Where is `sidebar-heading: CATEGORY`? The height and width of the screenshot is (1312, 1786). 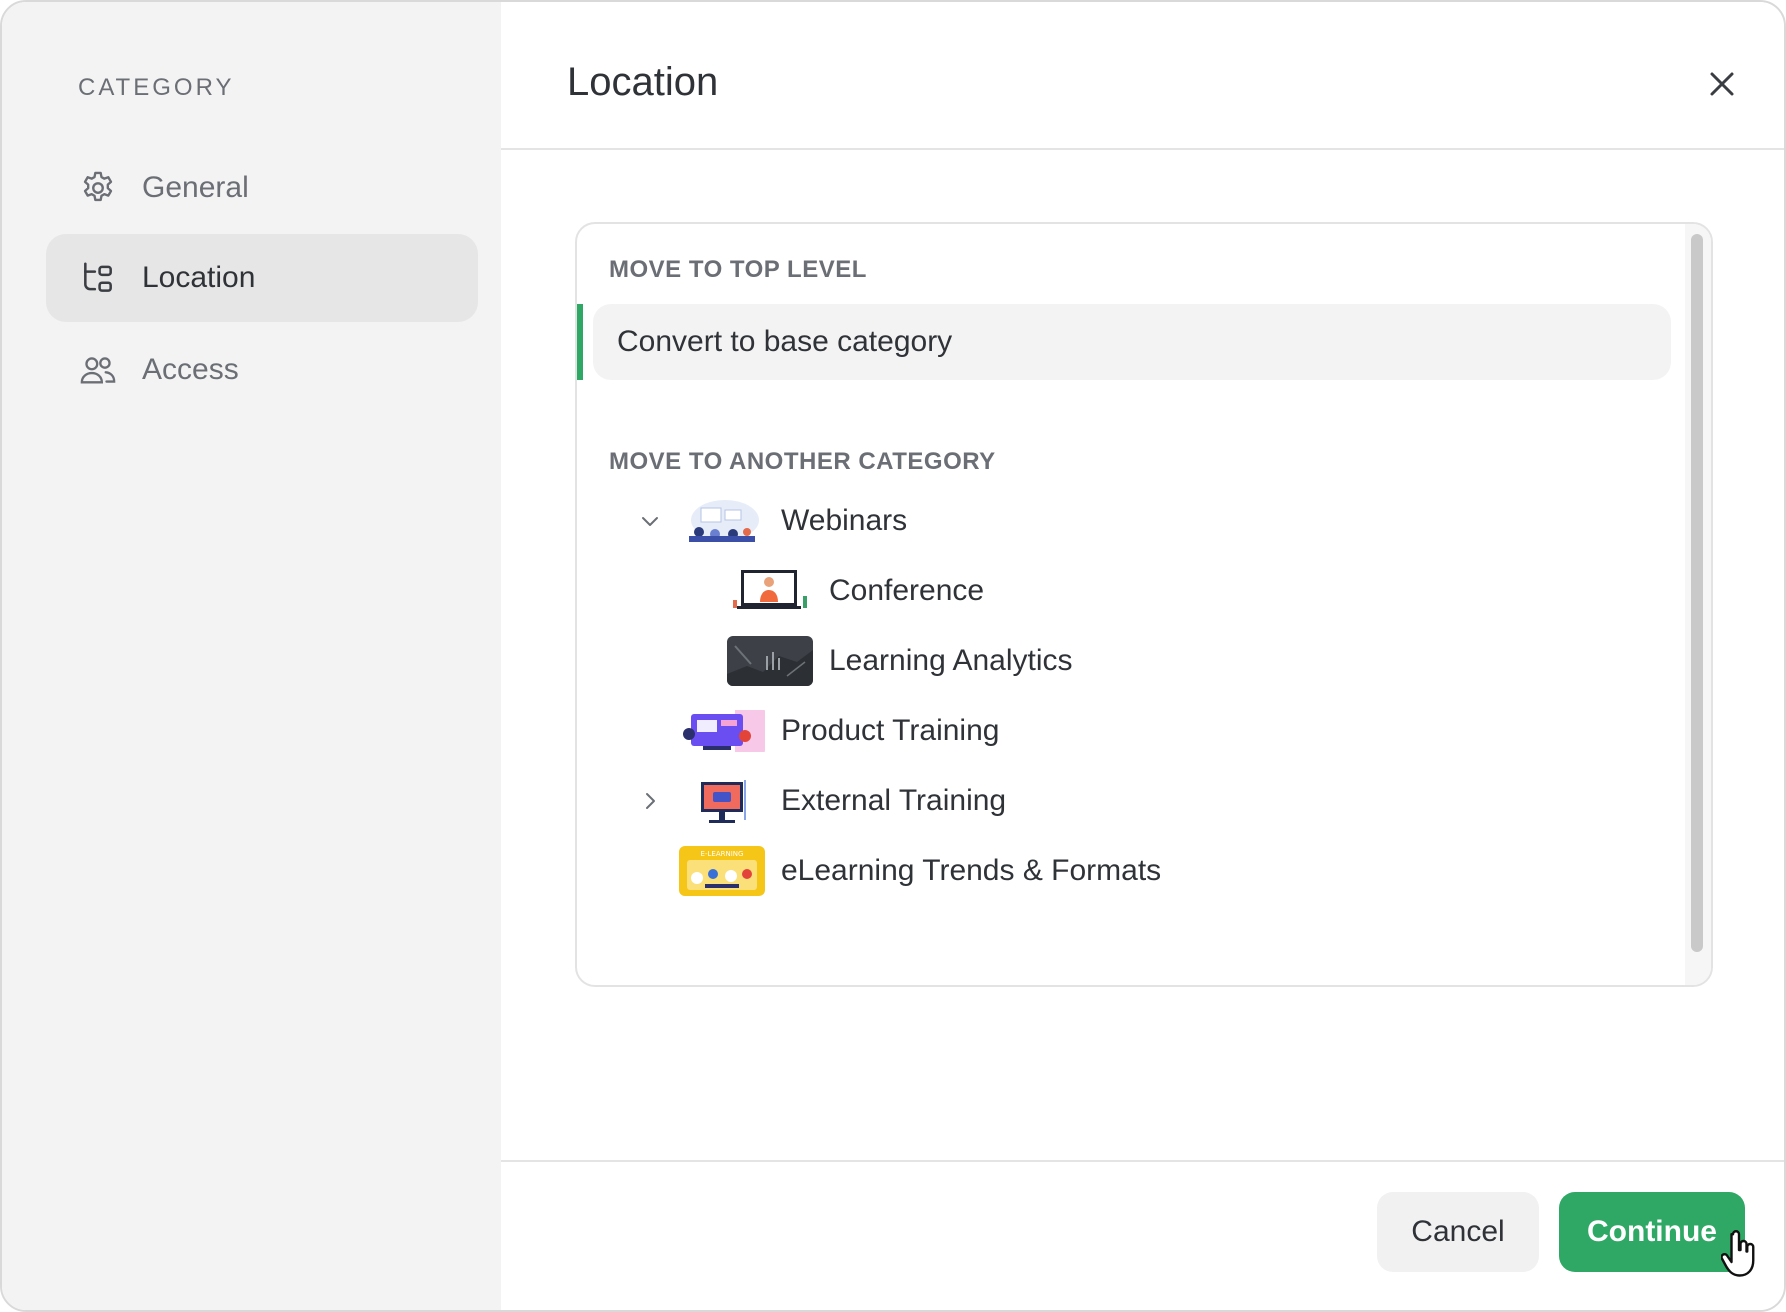
sidebar-heading: CATEGORY is located at coordinates (156, 87).